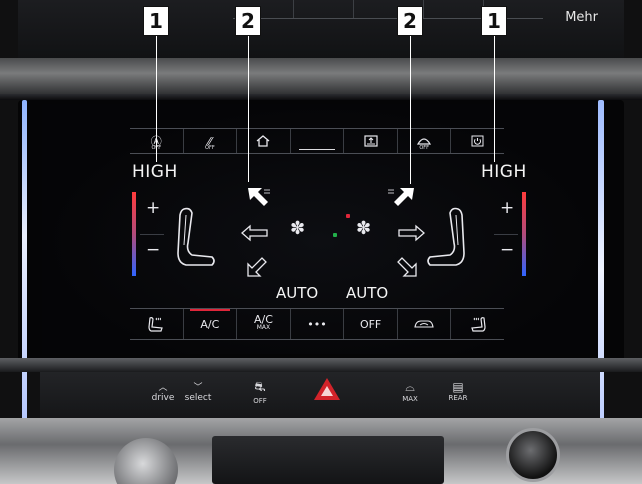 The height and width of the screenshot is (484, 642). I want to click on left-temp-slider: + −, so click(148, 234).